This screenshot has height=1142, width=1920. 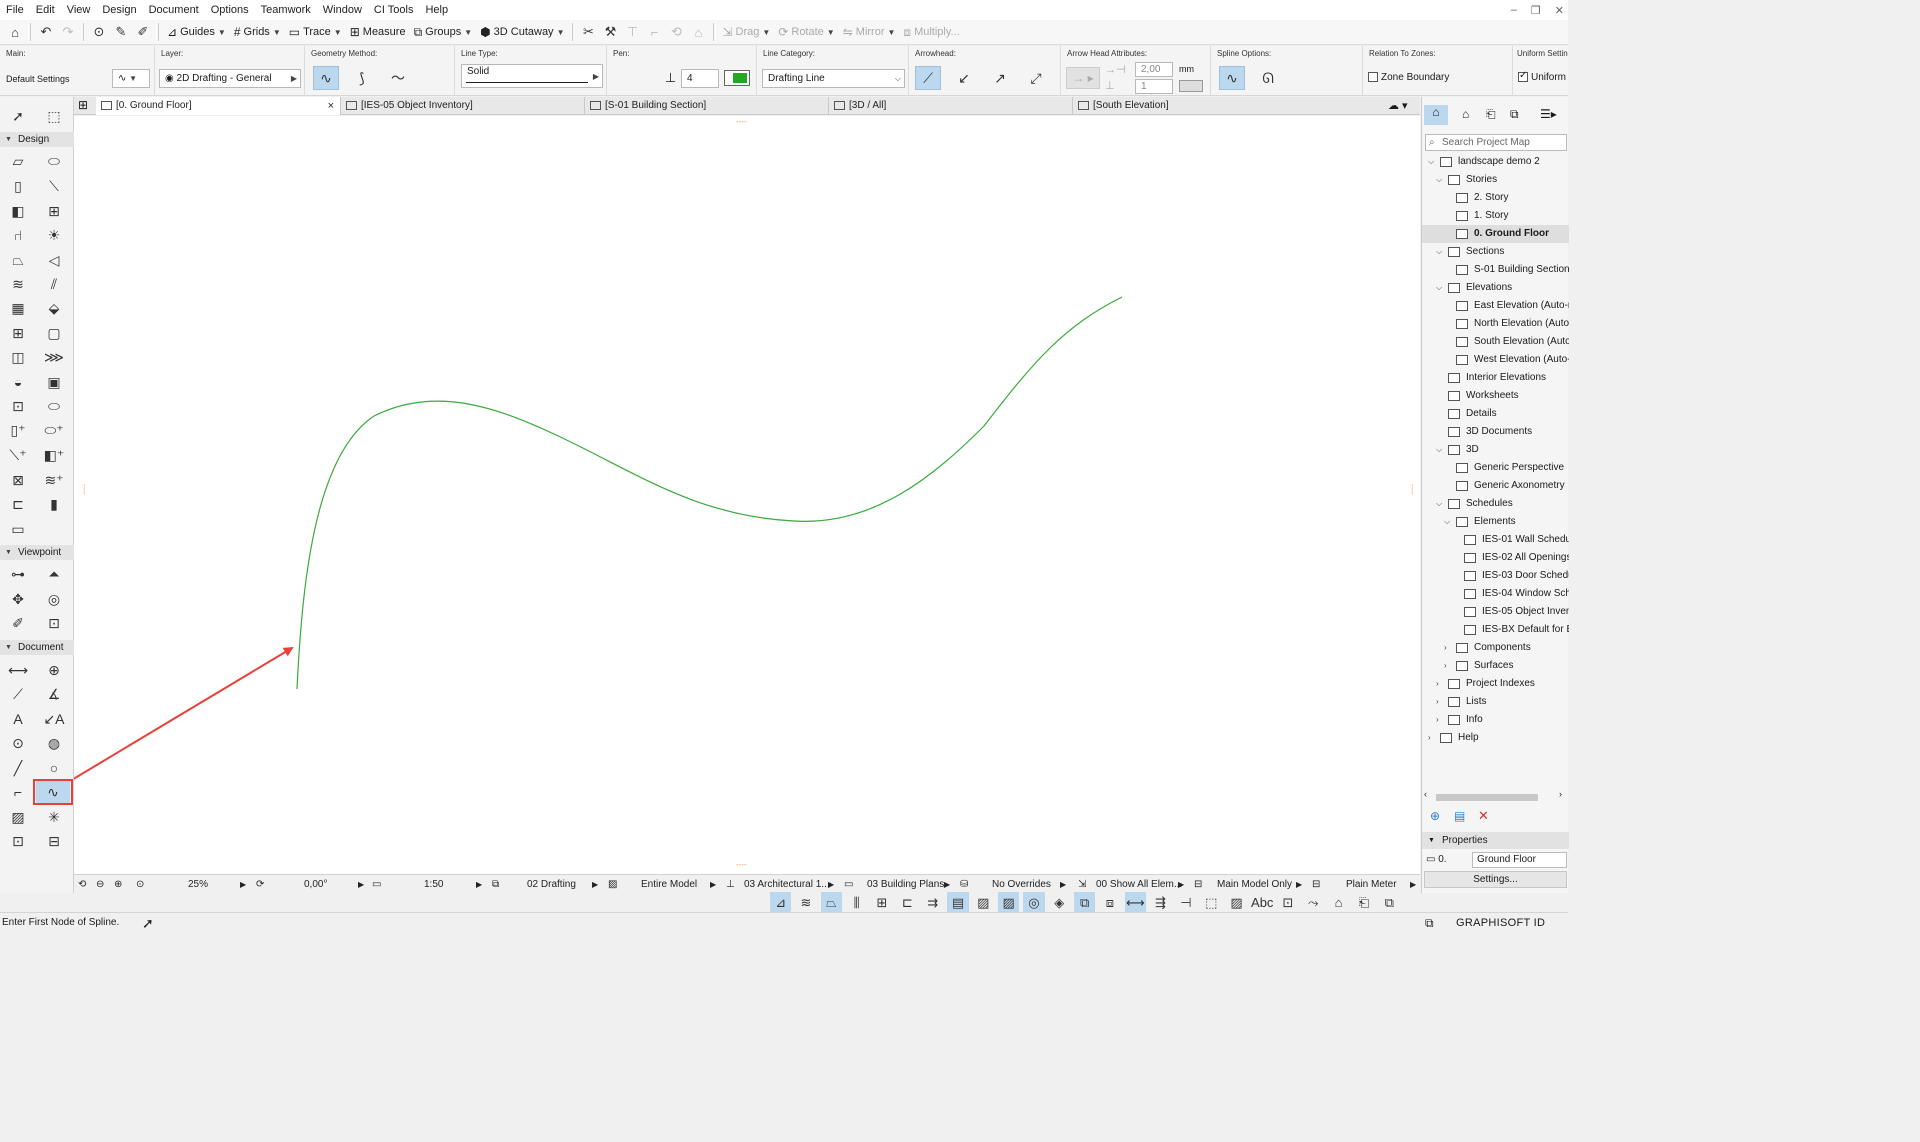 What do you see at coordinates (1495, 720) in the screenshot?
I see `tree-info: › Info` at bounding box center [1495, 720].